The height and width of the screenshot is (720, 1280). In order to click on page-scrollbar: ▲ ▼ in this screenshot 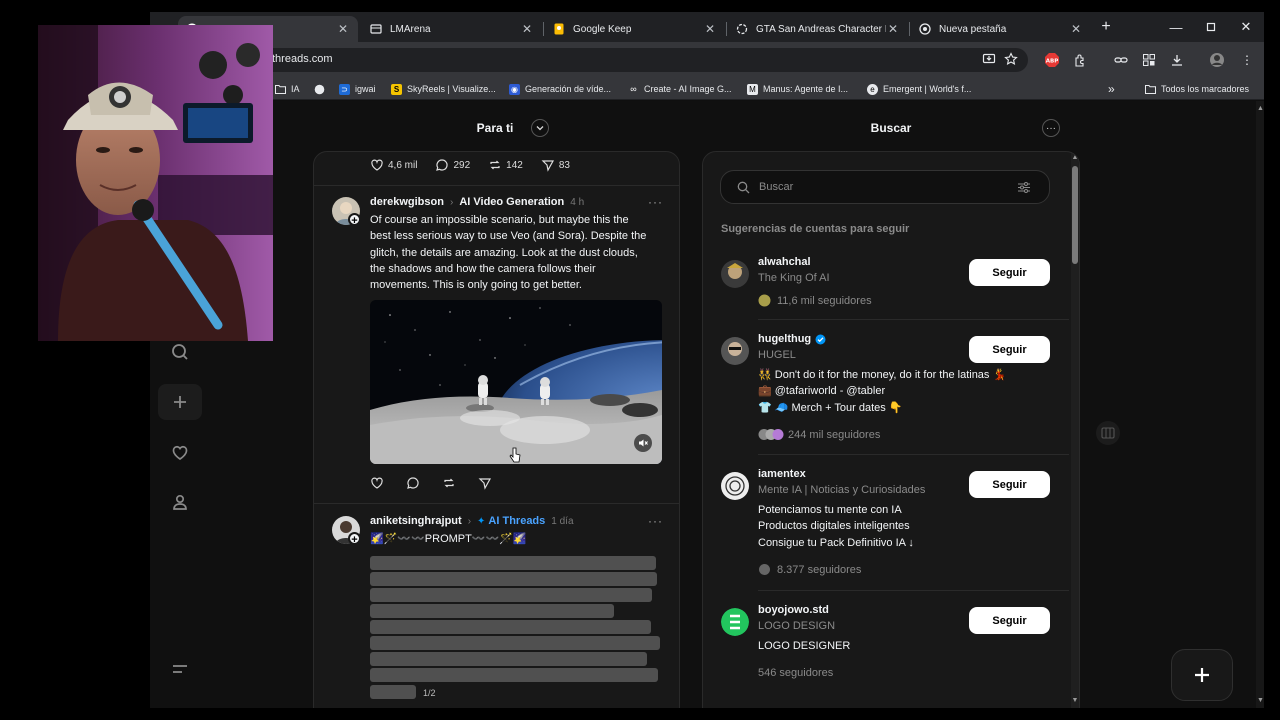, I will do `click(1260, 404)`.